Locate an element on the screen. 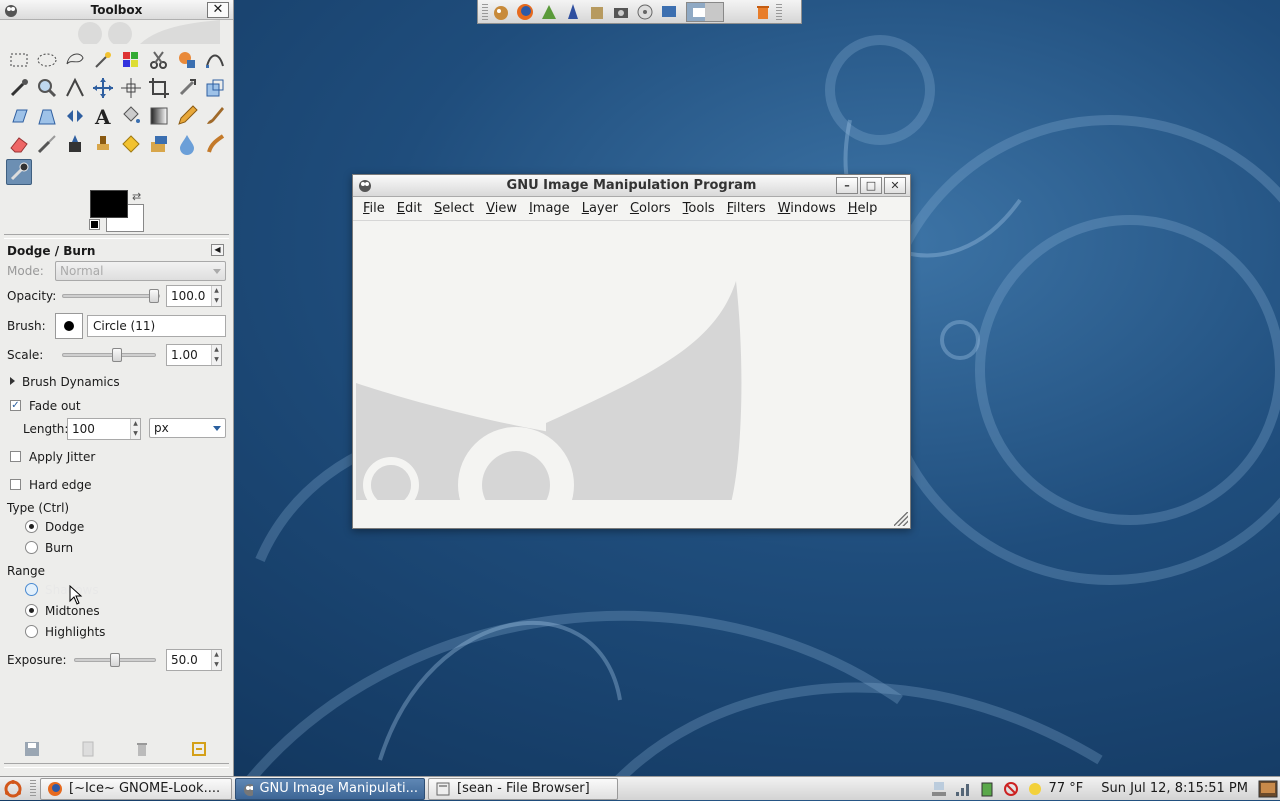 This screenshot has width=1280, height=801. mode-select: Normal is located at coordinates (140, 271).